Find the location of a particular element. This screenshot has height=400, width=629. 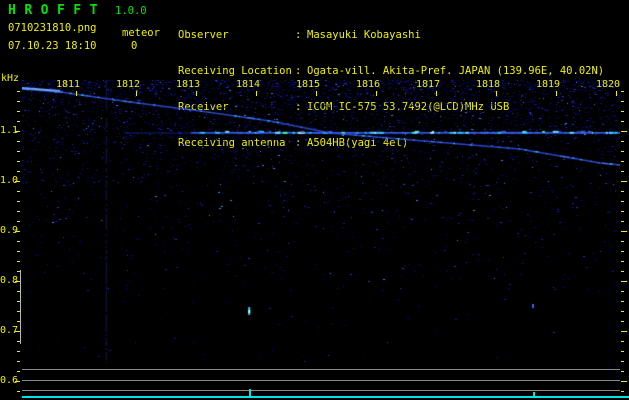

x-tick-label: 1818 is located at coordinates (488, 84).